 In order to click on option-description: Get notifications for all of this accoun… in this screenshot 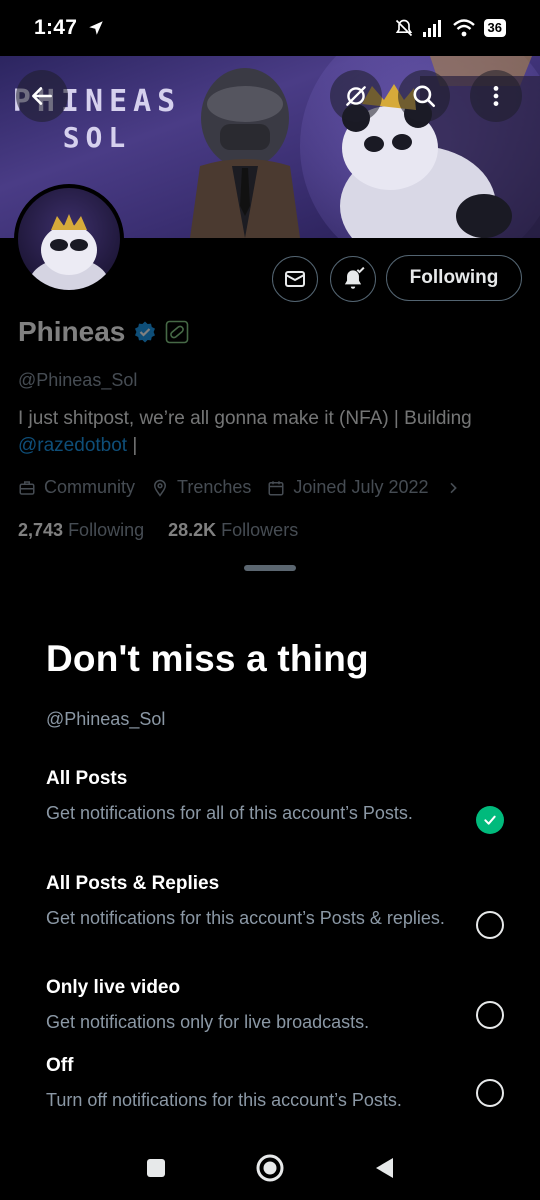, I will do `click(229, 813)`.